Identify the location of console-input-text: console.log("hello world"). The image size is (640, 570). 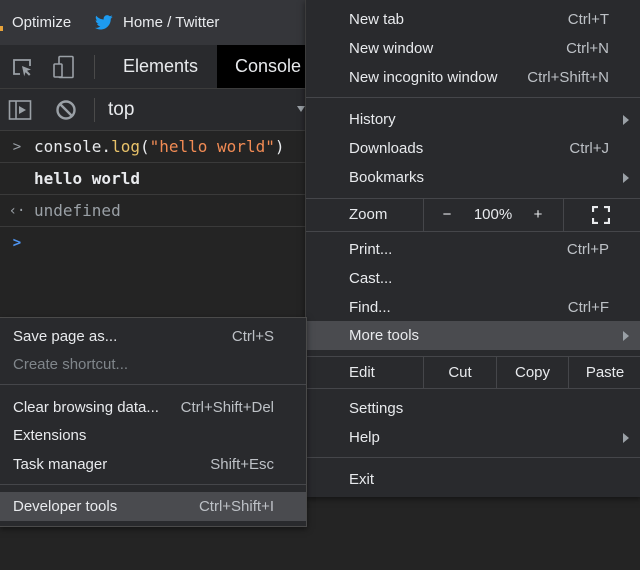
(159, 146).